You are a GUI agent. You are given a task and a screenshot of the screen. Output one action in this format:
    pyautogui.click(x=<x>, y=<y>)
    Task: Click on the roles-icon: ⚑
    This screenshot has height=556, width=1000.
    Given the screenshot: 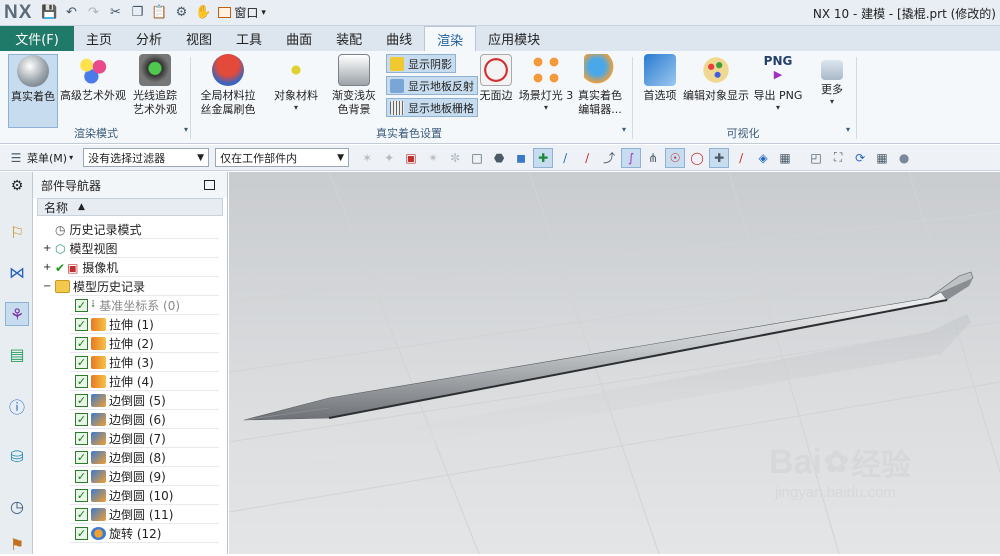 What is the action you would take?
    pyautogui.click(x=17, y=544)
    